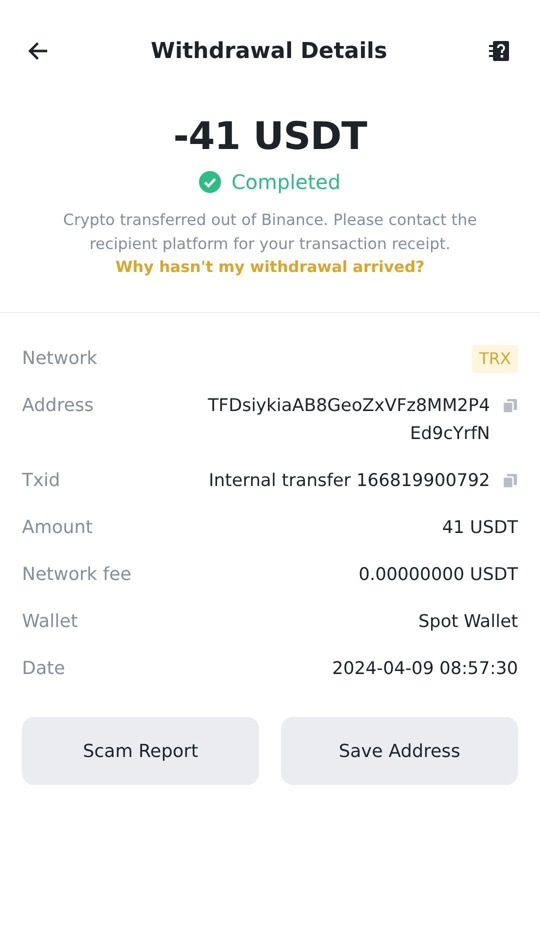 The image size is (540, 944). I want to click on detail-label: Amount, so click(57, 528).